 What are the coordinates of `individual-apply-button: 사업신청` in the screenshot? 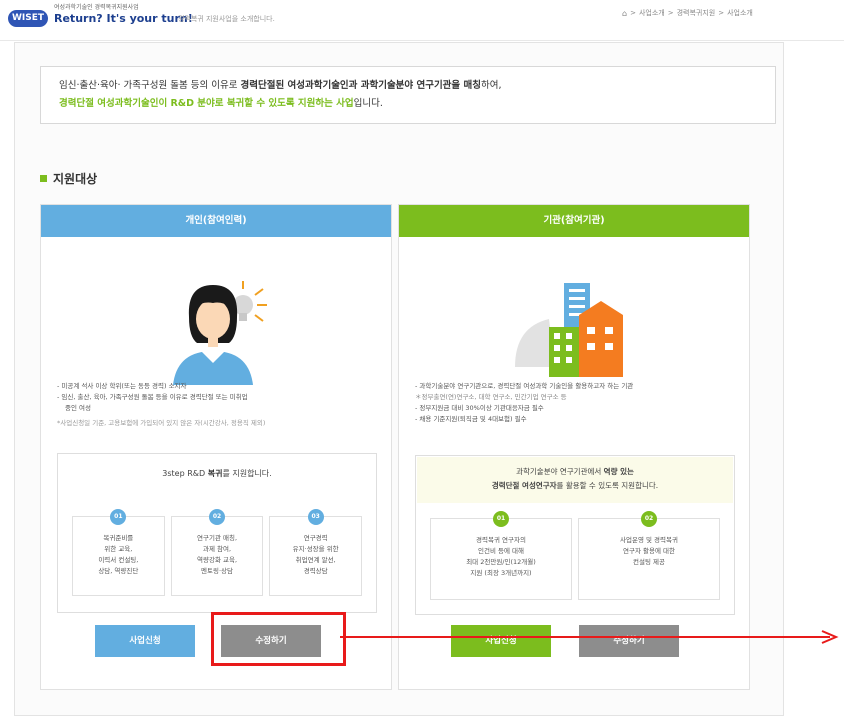 It's located at (145, 641).